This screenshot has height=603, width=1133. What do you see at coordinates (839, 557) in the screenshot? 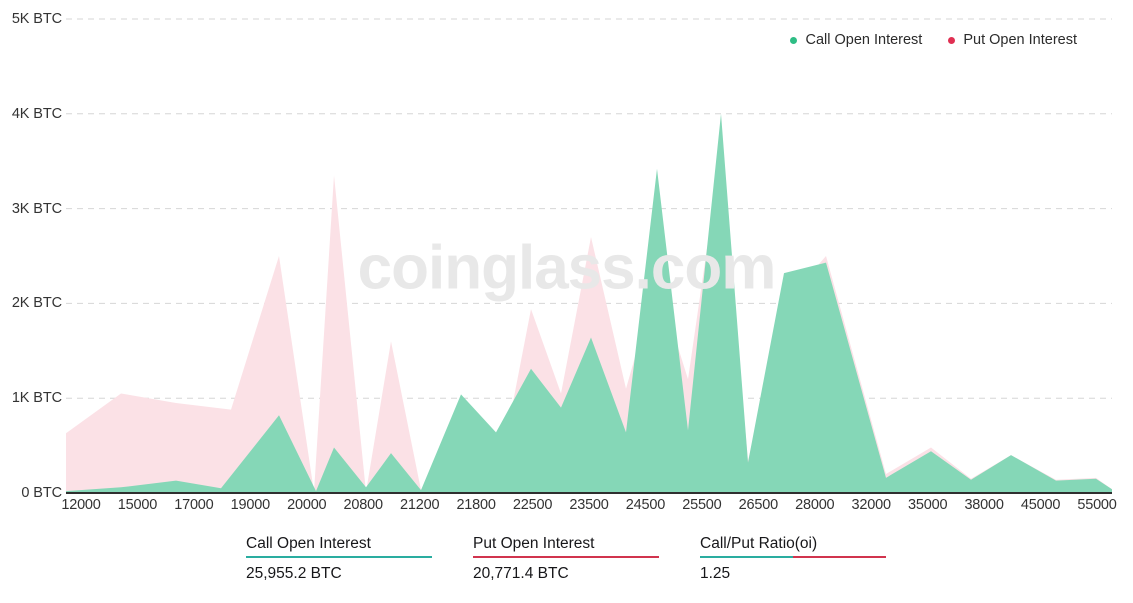
I see `stat-underline-put` at bounding box center [839, 557].